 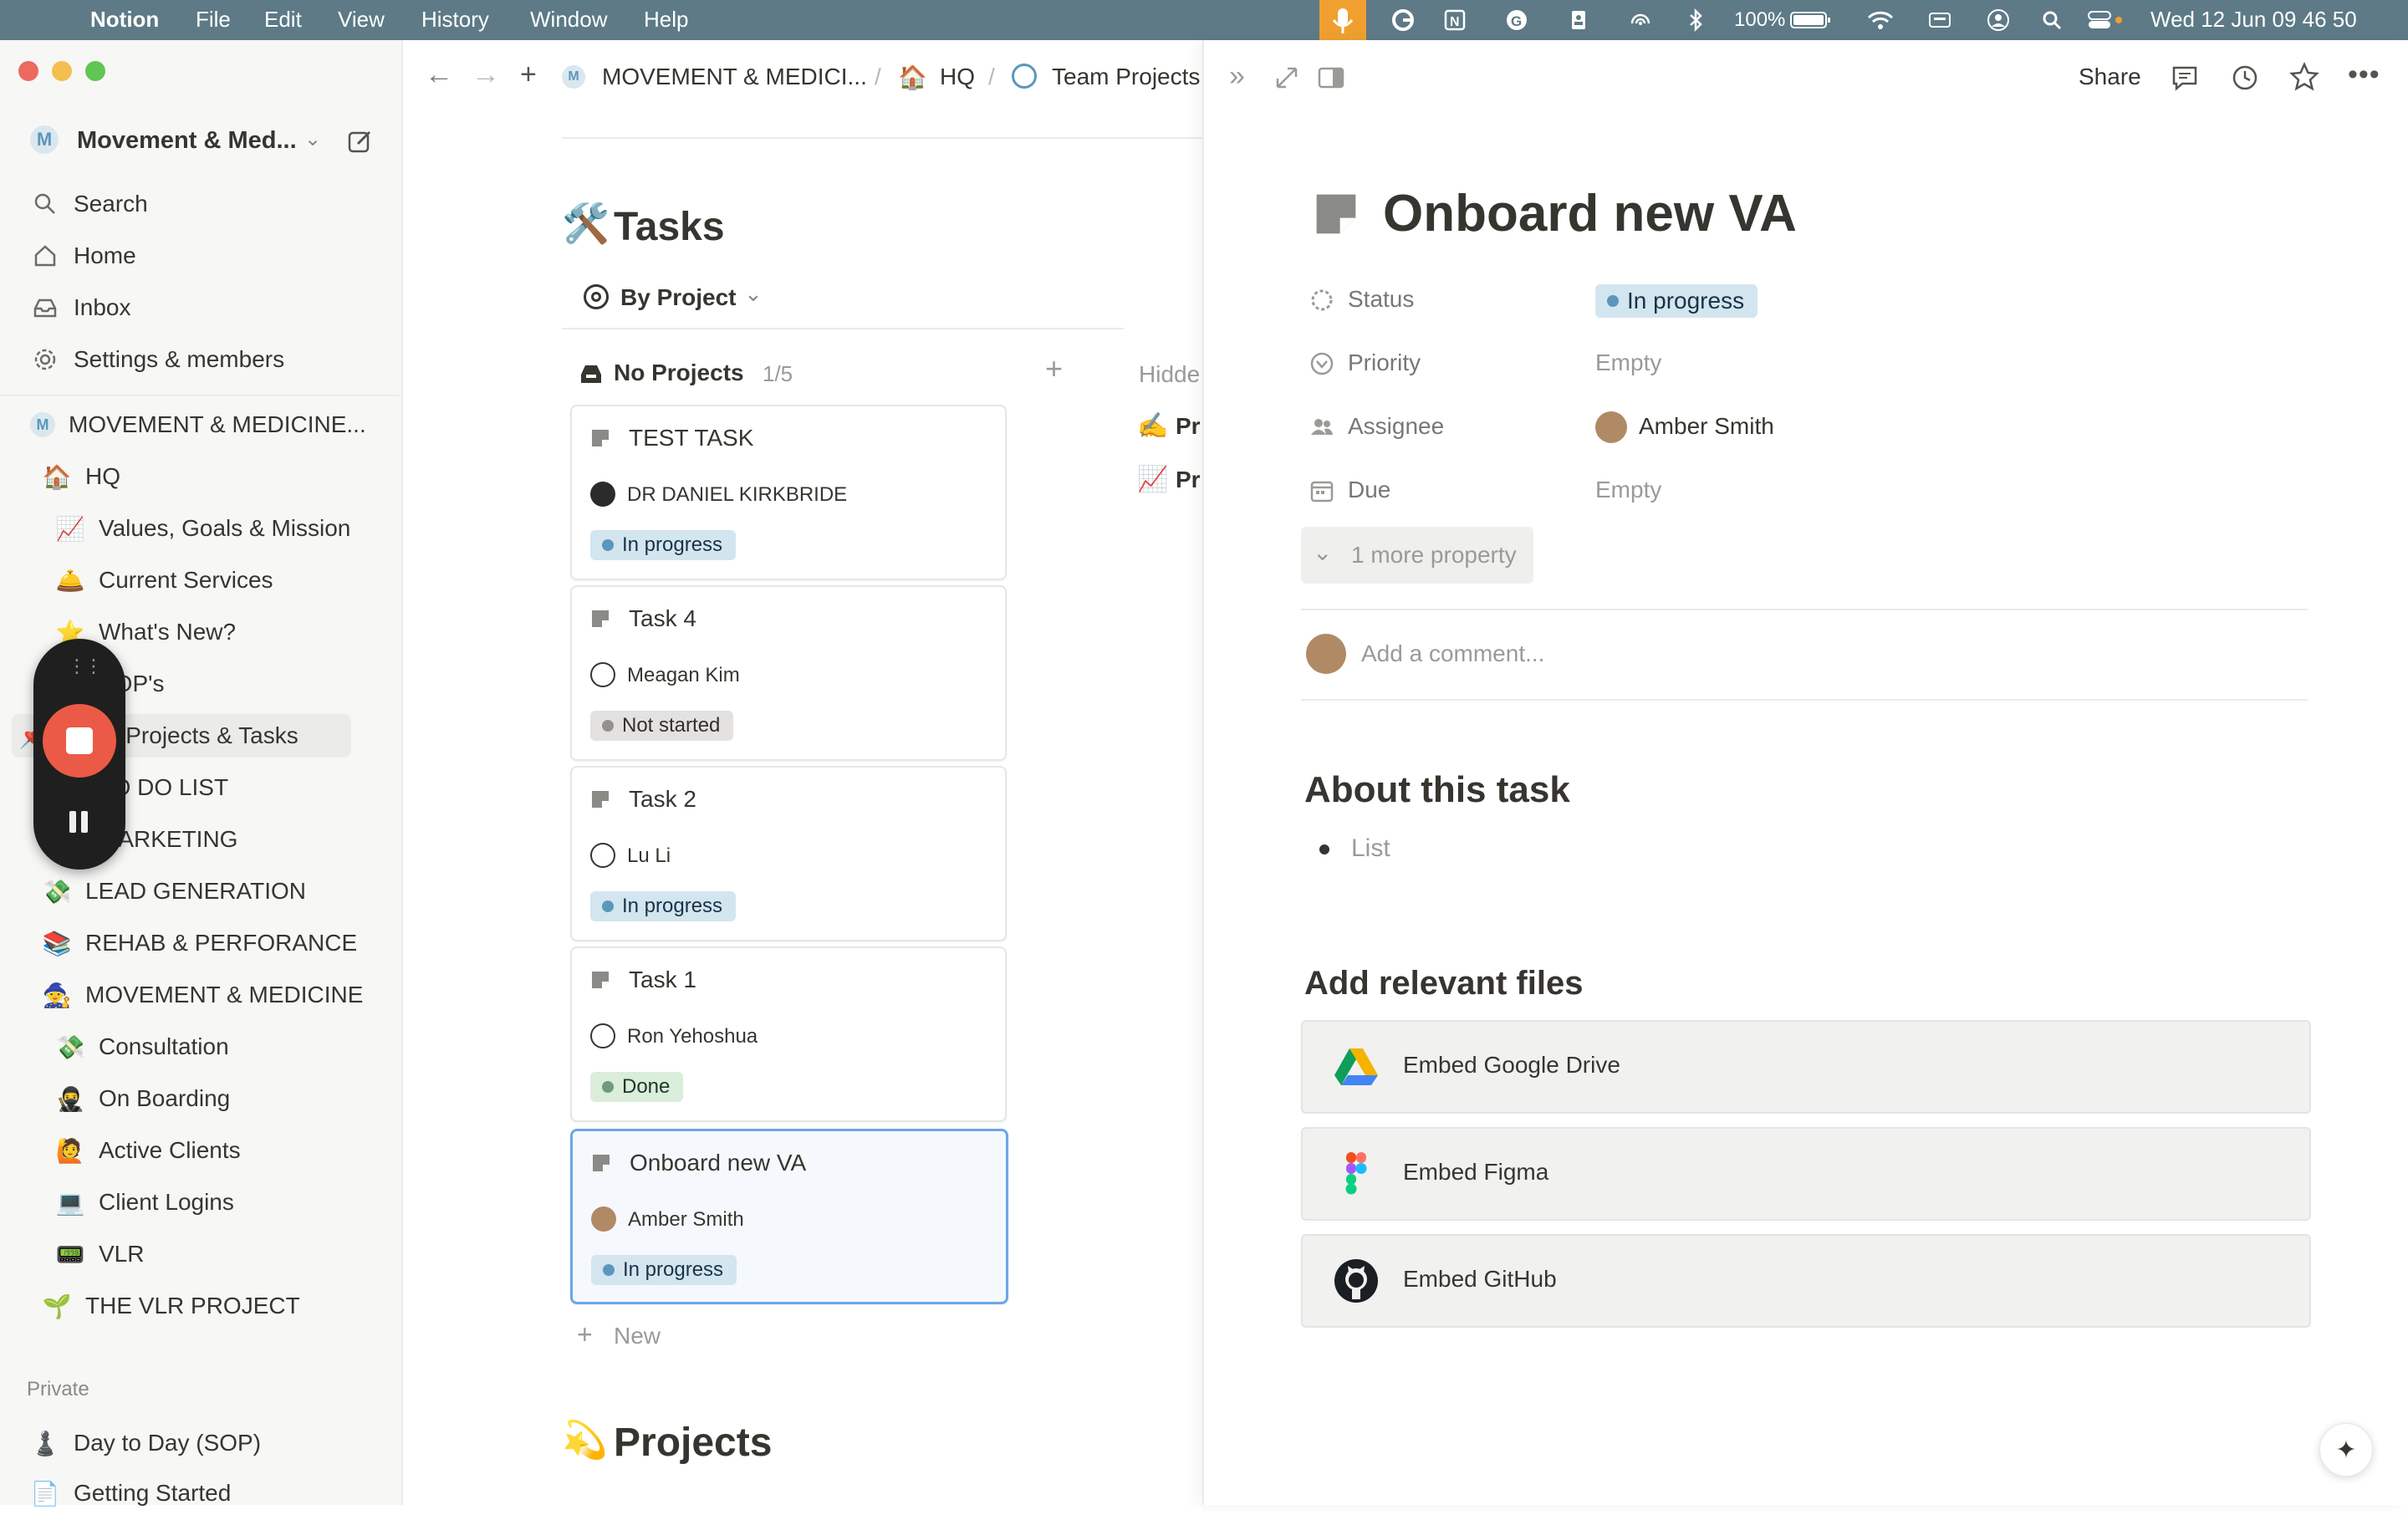 I want to click on sidebar-inbox: Inbox, so click(x=80, y=307).